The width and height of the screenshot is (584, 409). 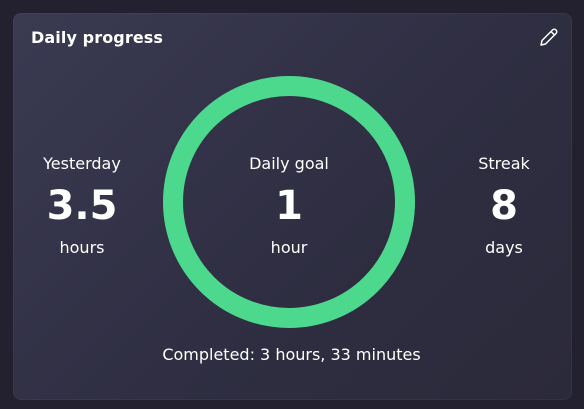 What do you see at coordinates (97, 37) in the screenshot?
I see `card-title: Daily progress` at bounding box center [97, 37].